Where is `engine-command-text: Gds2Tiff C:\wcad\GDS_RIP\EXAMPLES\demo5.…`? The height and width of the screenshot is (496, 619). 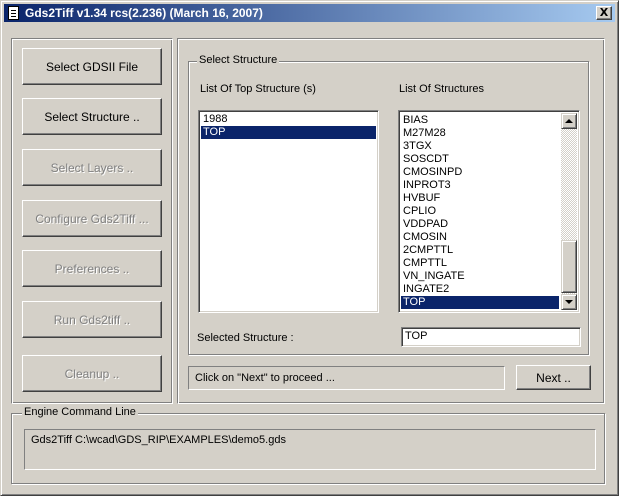 engine-command-text: Gds2Tiff C:\wcad\GDS_RIP\EXAMPLES\demo5.… is located at coordinates (158, 440).